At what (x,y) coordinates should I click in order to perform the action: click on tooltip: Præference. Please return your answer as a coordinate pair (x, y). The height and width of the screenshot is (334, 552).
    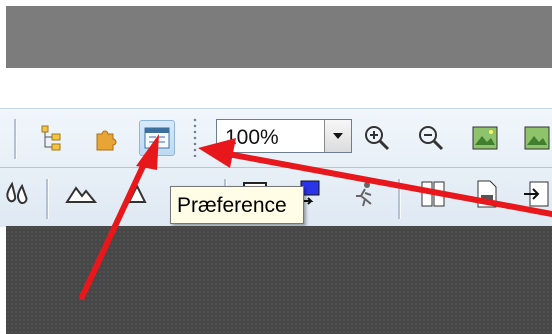
    Looking at the image, I should click on (237, 205).